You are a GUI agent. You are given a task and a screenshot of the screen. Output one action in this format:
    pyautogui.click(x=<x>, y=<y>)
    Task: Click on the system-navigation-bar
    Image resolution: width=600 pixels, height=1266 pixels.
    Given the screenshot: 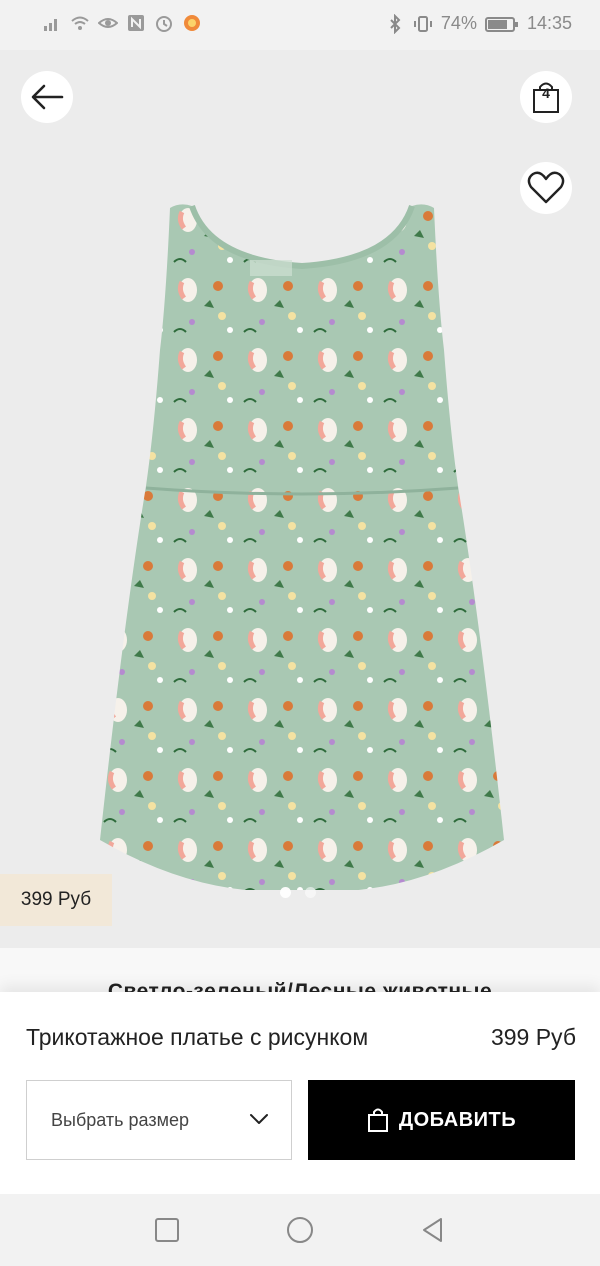 What is the action you would take?
    pyautogui.click(x=300, y=1230)
    